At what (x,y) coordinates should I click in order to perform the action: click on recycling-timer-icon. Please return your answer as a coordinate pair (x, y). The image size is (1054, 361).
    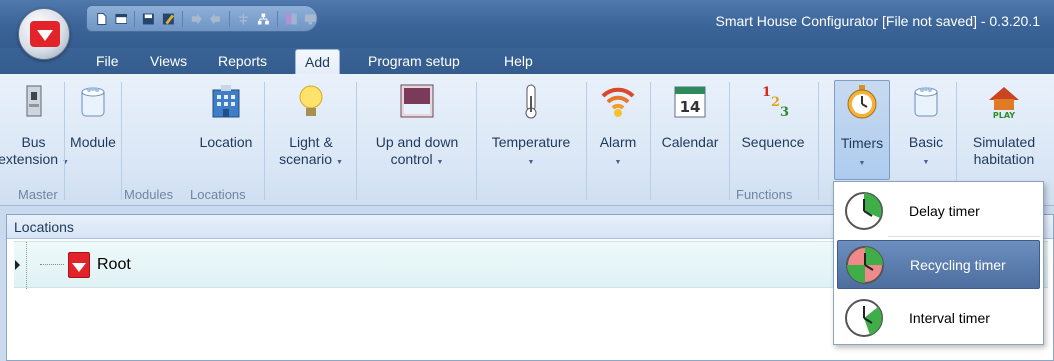
    Looking at the image, I should click on (865, 265).